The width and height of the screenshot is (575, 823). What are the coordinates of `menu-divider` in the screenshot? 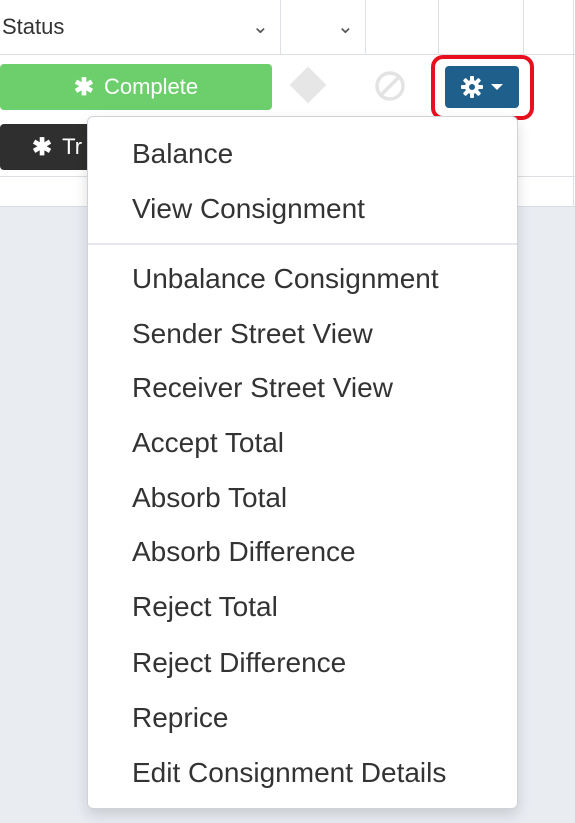 It's located at (302, 244).